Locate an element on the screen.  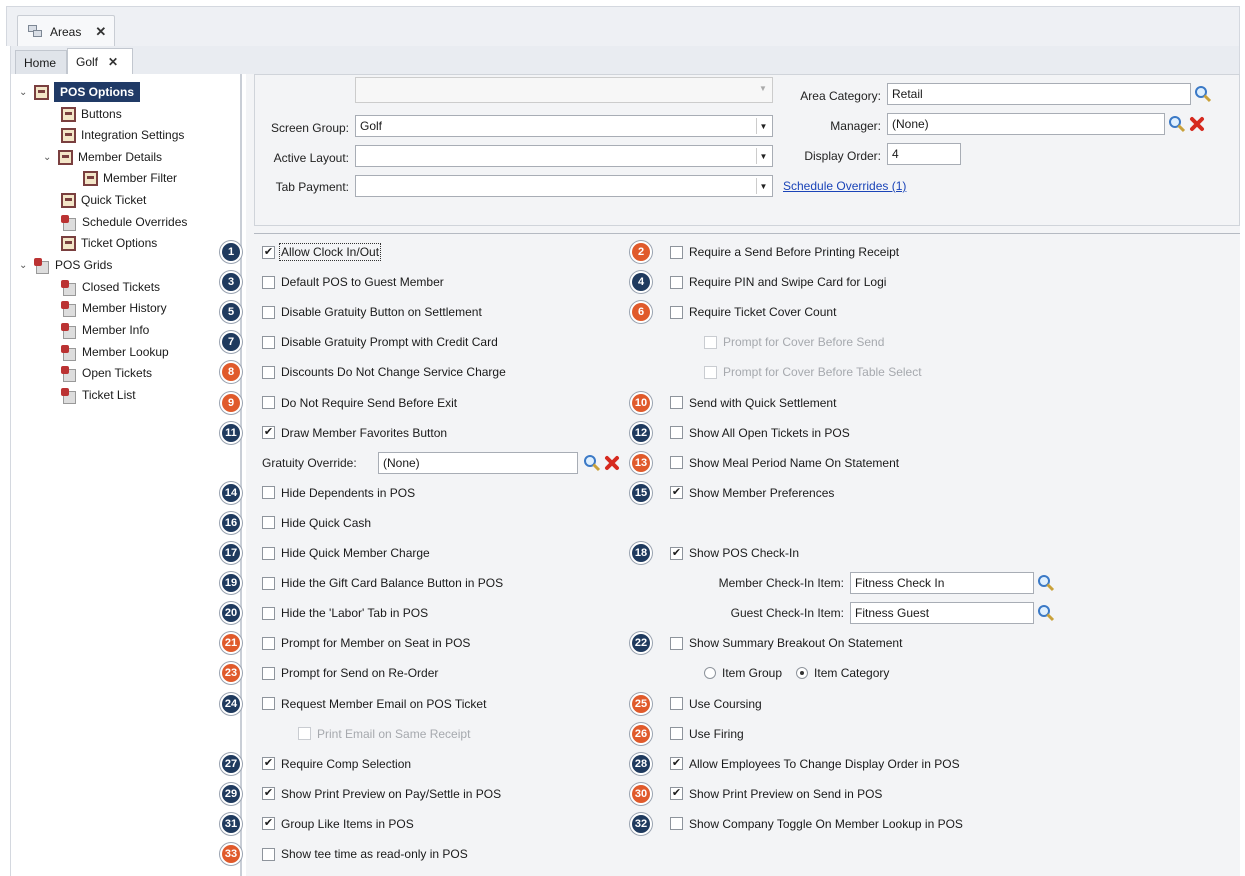
option-checkbox: Hide the Gift Card Balance Button in POS is located at coordinates (382, 583).